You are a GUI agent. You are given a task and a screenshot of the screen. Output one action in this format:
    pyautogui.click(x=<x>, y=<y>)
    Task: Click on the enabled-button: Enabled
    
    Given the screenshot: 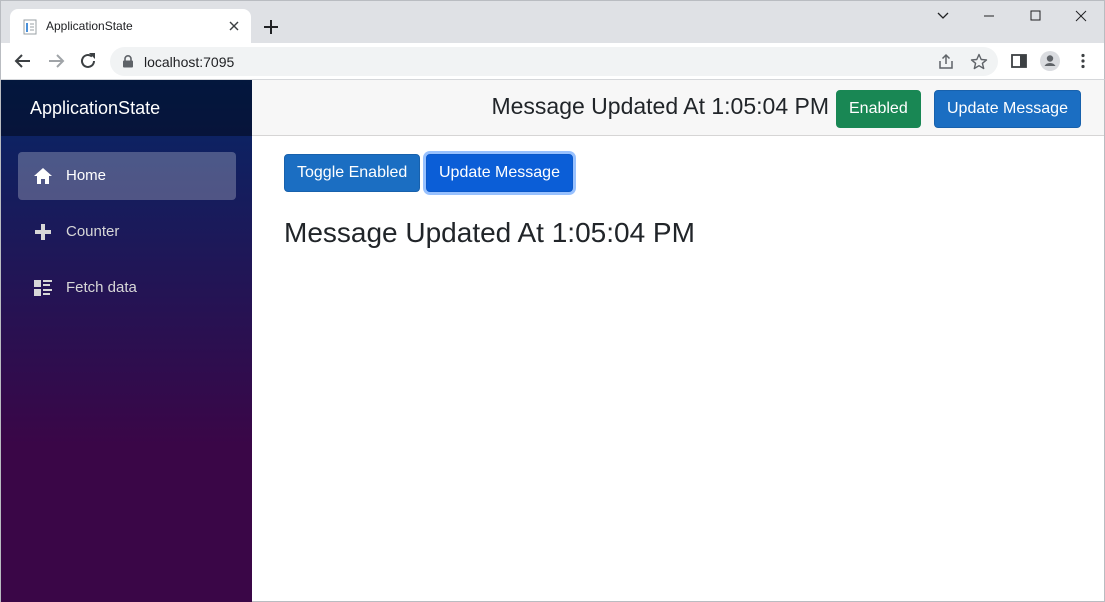 What is the action you would take?
    pyautogui.click(x=878, y=109)
    